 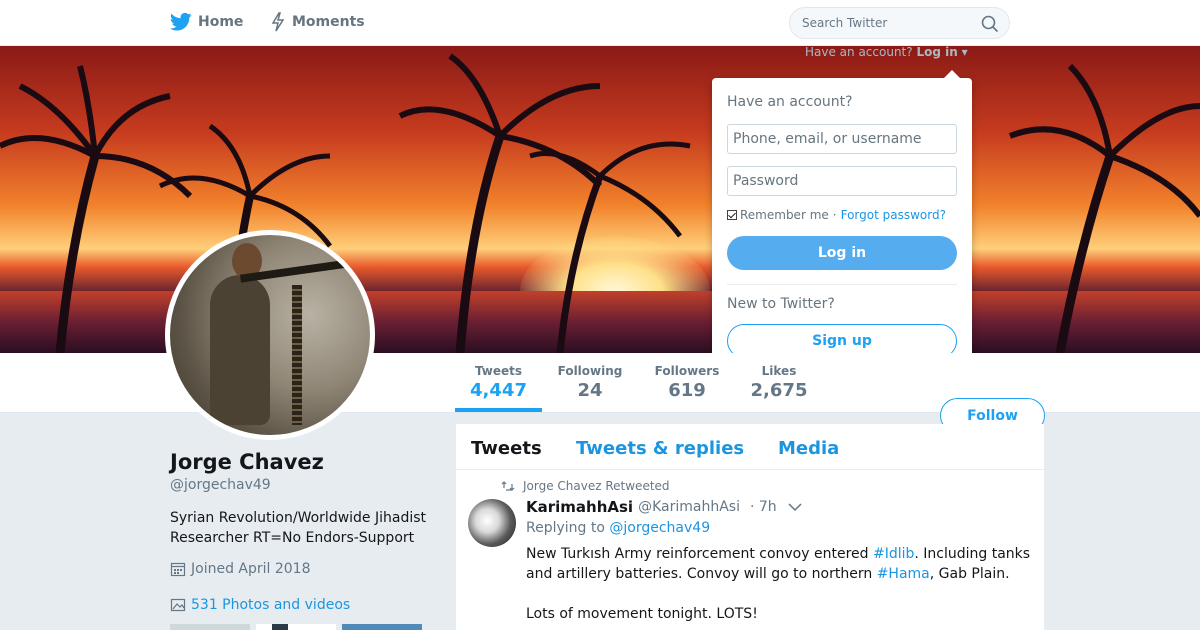 I want to click on tweet-header: KarimahhAsi @KarimahhAsi · 7h, so click(x=651, y=507).